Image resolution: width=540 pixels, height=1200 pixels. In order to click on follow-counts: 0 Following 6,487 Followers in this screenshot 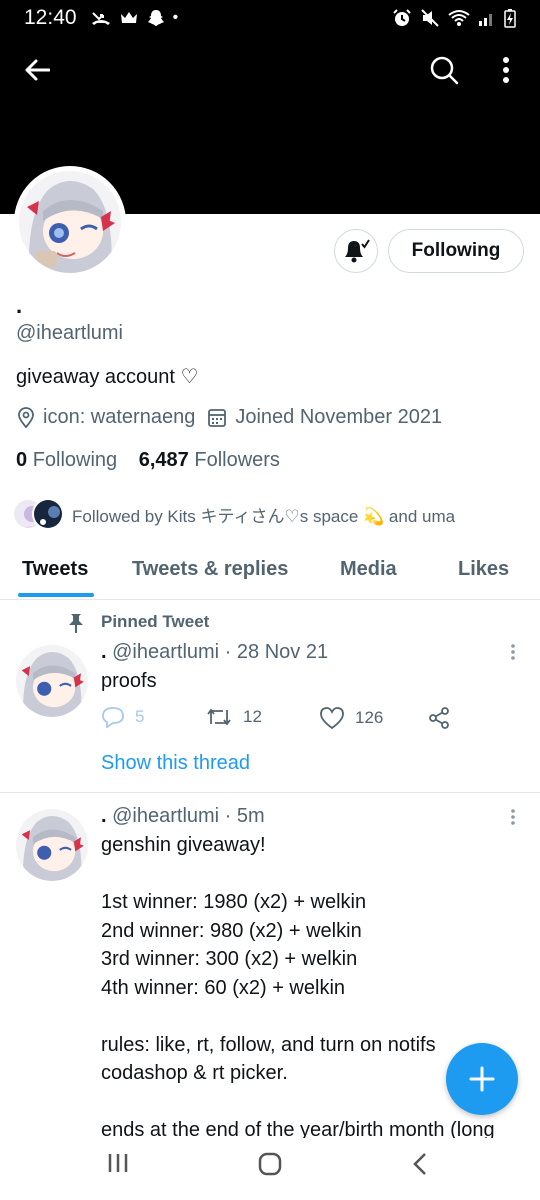, I will do `click(148, 460)`.